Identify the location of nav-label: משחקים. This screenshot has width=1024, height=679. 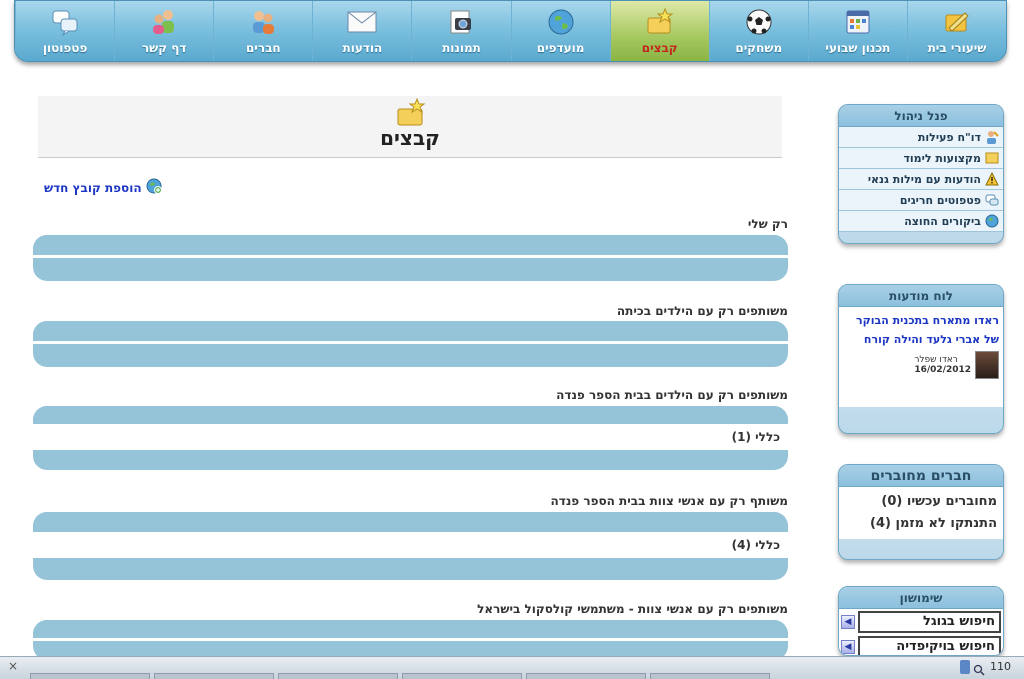
(759, 48).